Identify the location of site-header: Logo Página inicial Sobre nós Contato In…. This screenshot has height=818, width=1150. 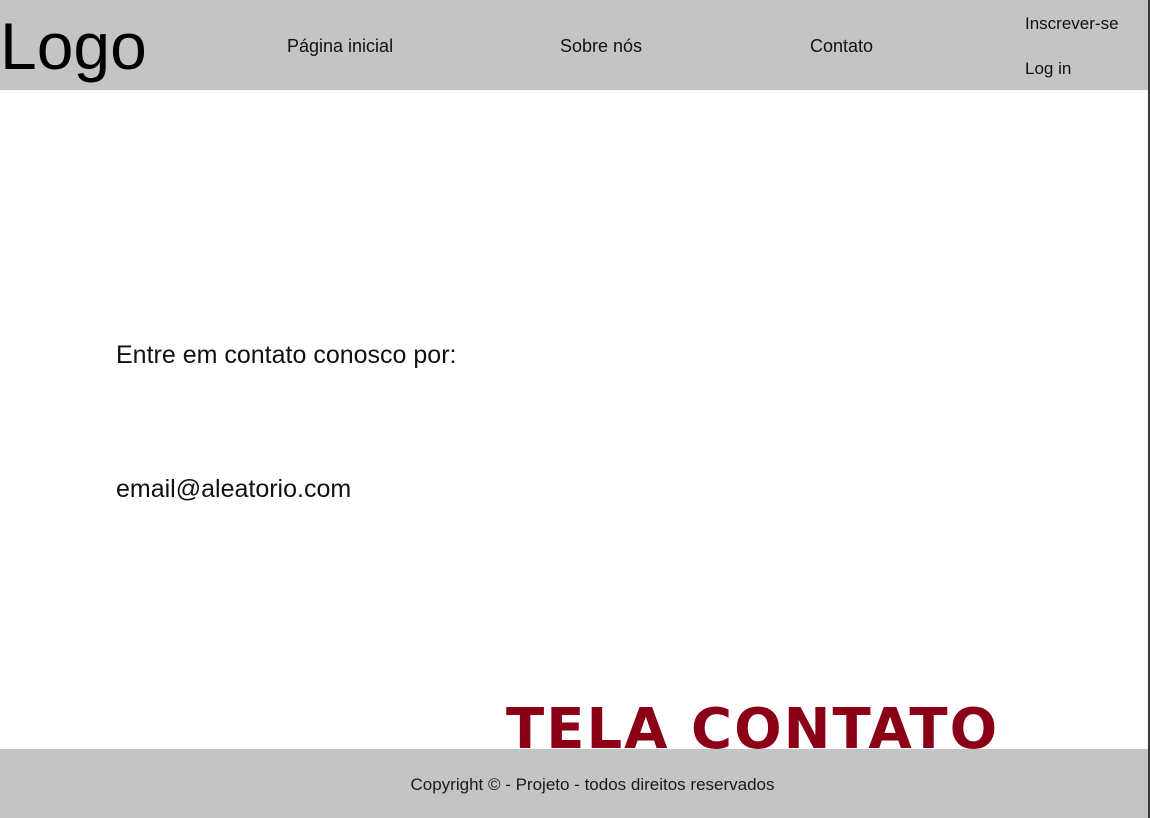
(574, 45).